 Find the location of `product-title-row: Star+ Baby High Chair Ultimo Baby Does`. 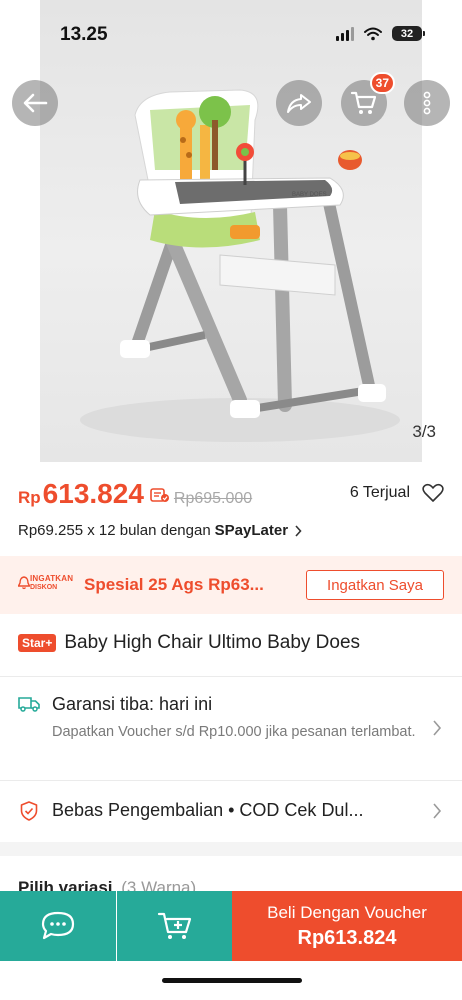

product-title-row: Star+ Baby High Chair Ultimo Baby Does is located at coordinates (233, 643).